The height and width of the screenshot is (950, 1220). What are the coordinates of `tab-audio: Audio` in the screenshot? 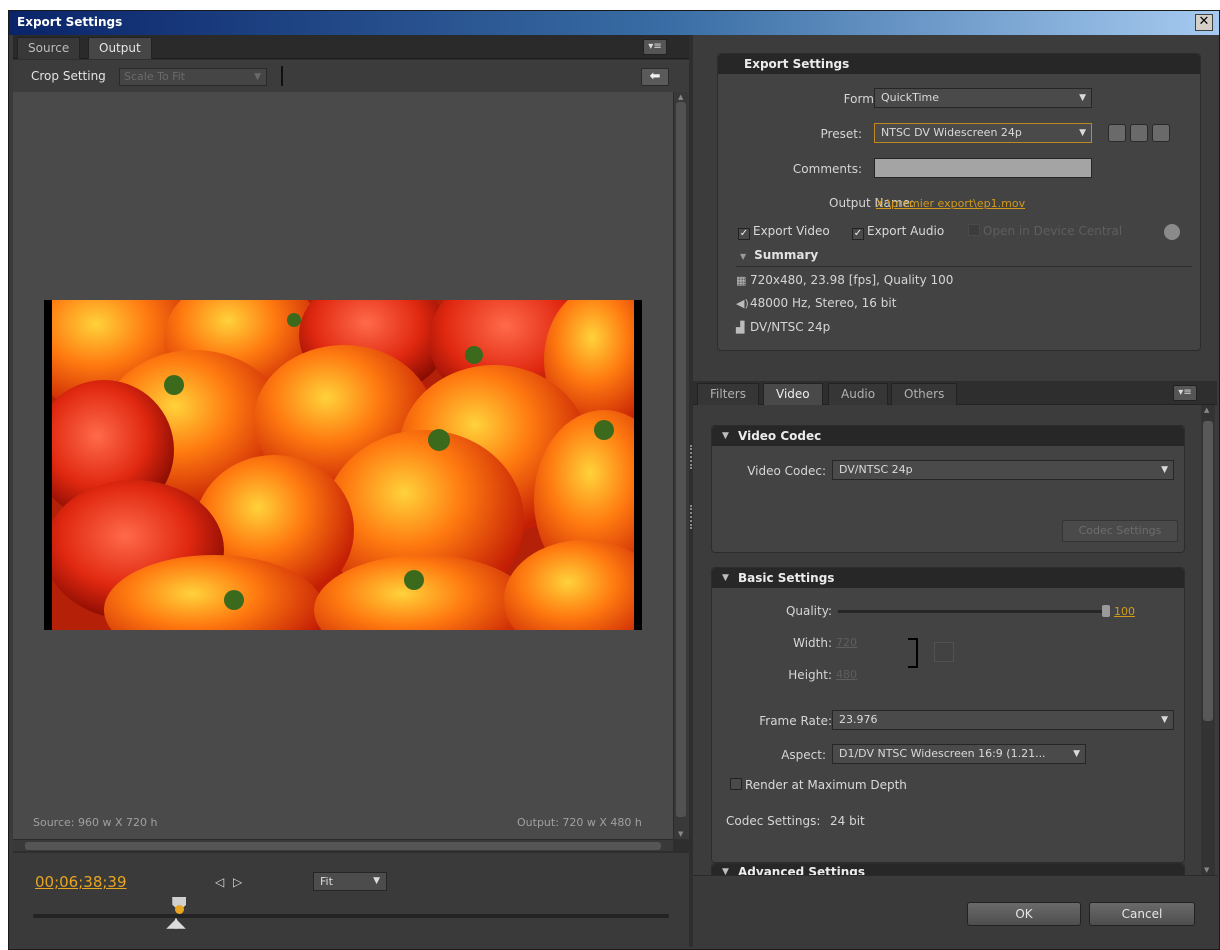 It's located at (858, 394).